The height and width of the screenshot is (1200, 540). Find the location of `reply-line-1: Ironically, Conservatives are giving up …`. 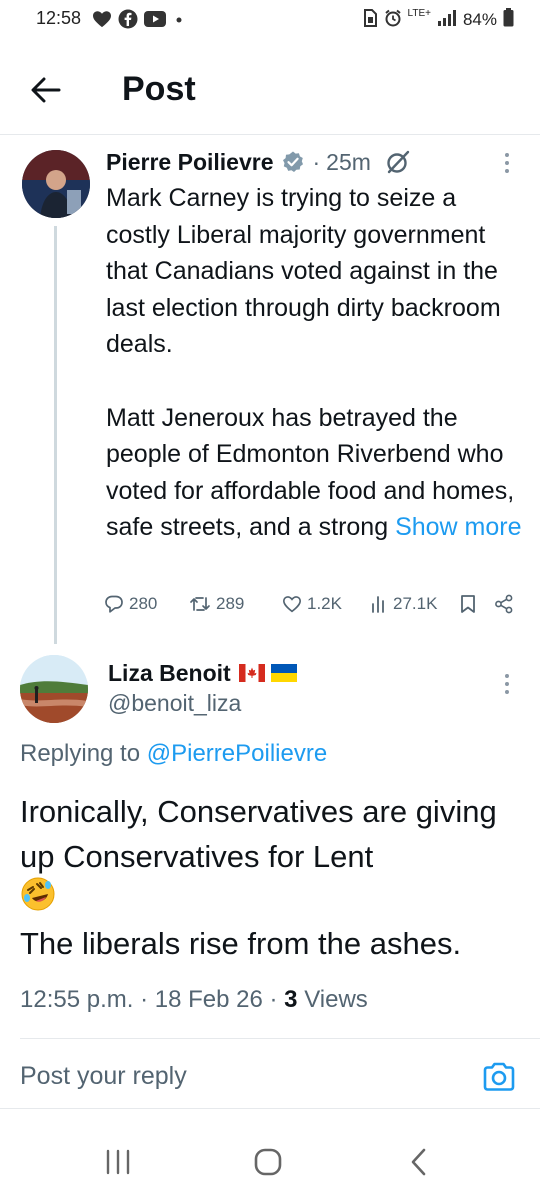

reply-line-1: Ironically, Conservatives are giving up … is located at coordinates (258, 834).